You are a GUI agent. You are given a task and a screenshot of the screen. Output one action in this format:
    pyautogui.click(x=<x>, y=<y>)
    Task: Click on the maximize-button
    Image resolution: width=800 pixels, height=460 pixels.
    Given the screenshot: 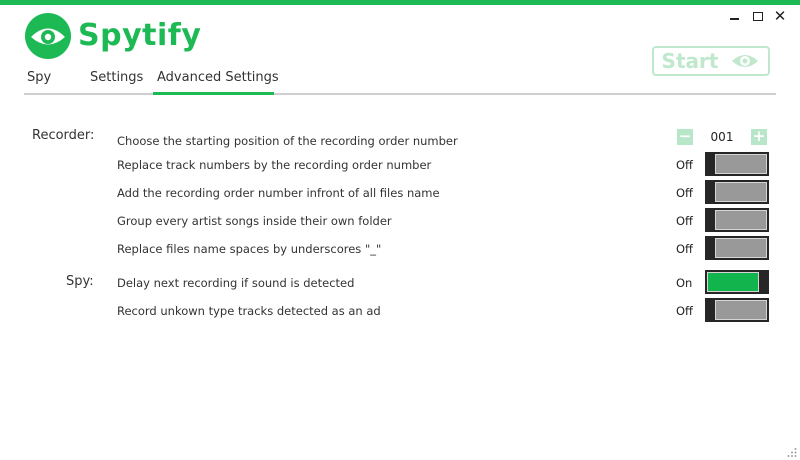 What is the action you would take?
    pyautogui.click(x=758, y=16)
    